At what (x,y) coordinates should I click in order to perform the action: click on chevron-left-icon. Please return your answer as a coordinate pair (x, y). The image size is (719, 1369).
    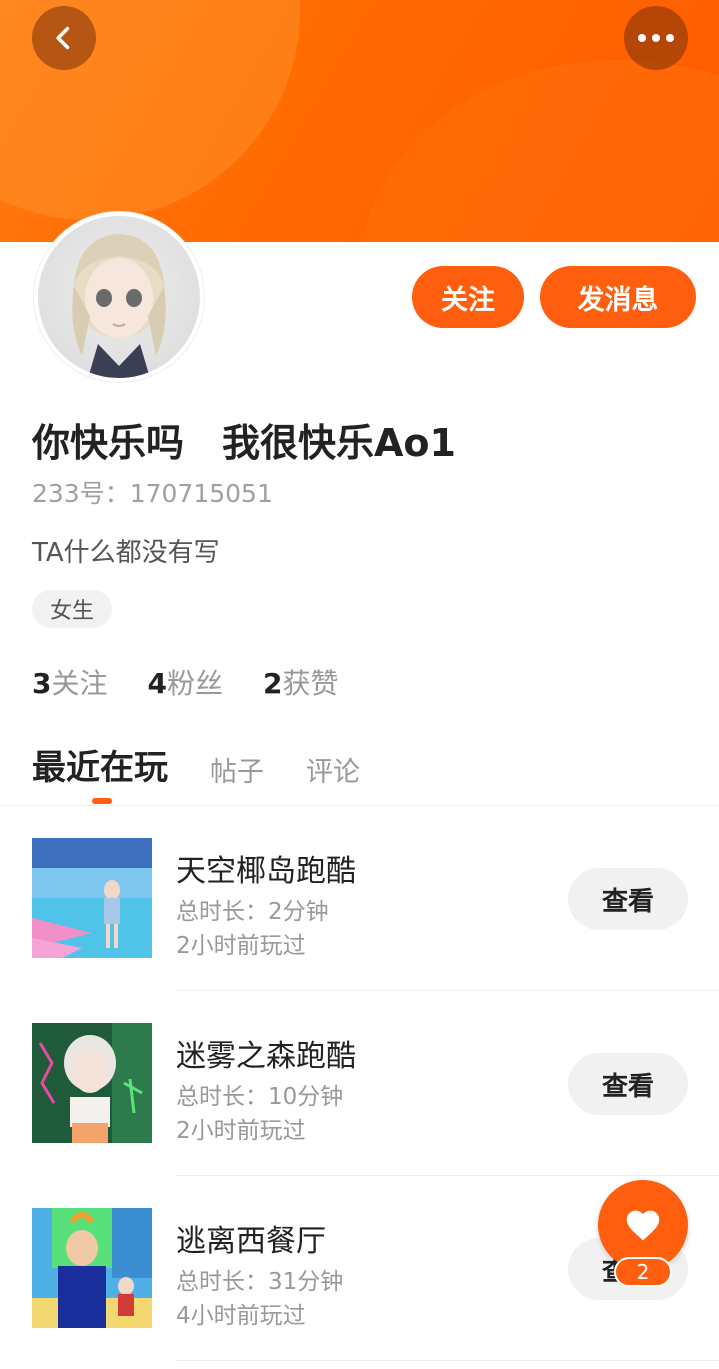
    Looking at the image, I should click on (63, 38).